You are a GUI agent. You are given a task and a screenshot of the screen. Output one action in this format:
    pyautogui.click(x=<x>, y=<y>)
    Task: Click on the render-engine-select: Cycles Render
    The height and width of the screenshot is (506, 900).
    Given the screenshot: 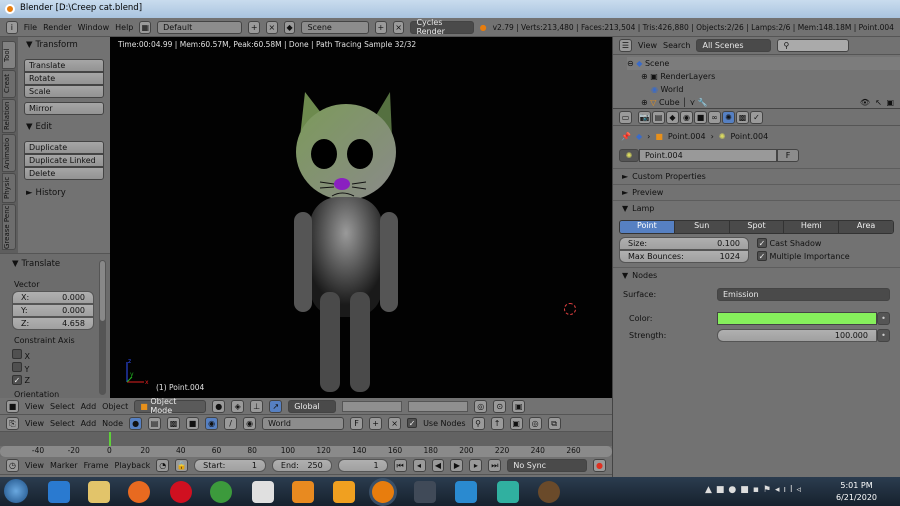 What is the action you would take?
    pyautogui.click(x=442, y=27)
    